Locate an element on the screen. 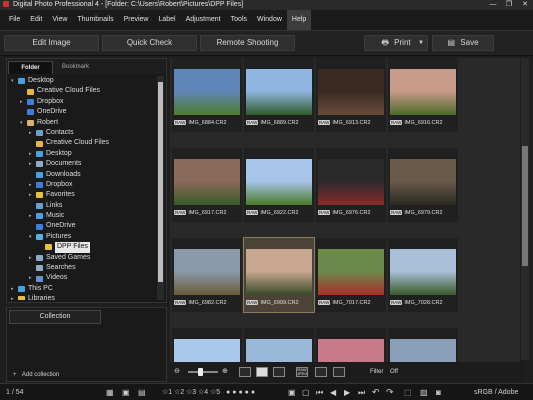 The image size is (533, 400). menu-view: View is located at coordinates (59, 20).